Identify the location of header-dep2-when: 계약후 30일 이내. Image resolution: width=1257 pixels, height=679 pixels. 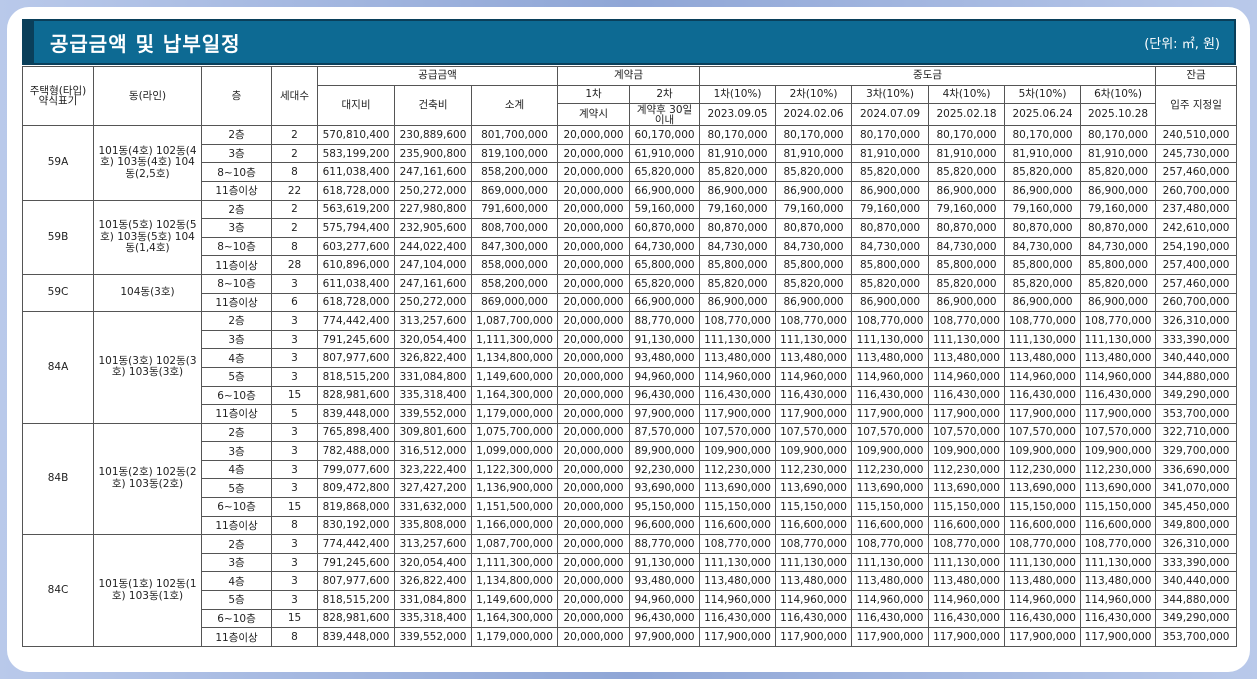
(664, 115).